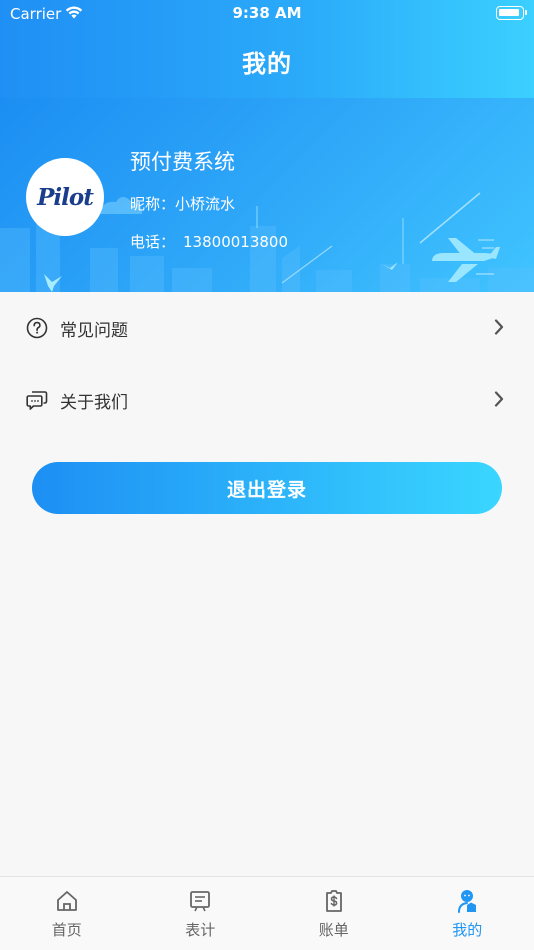  What do you see at coordinates (66, 901) in the screenshot?
I see `home-icon` at bounding box center [66, 901].